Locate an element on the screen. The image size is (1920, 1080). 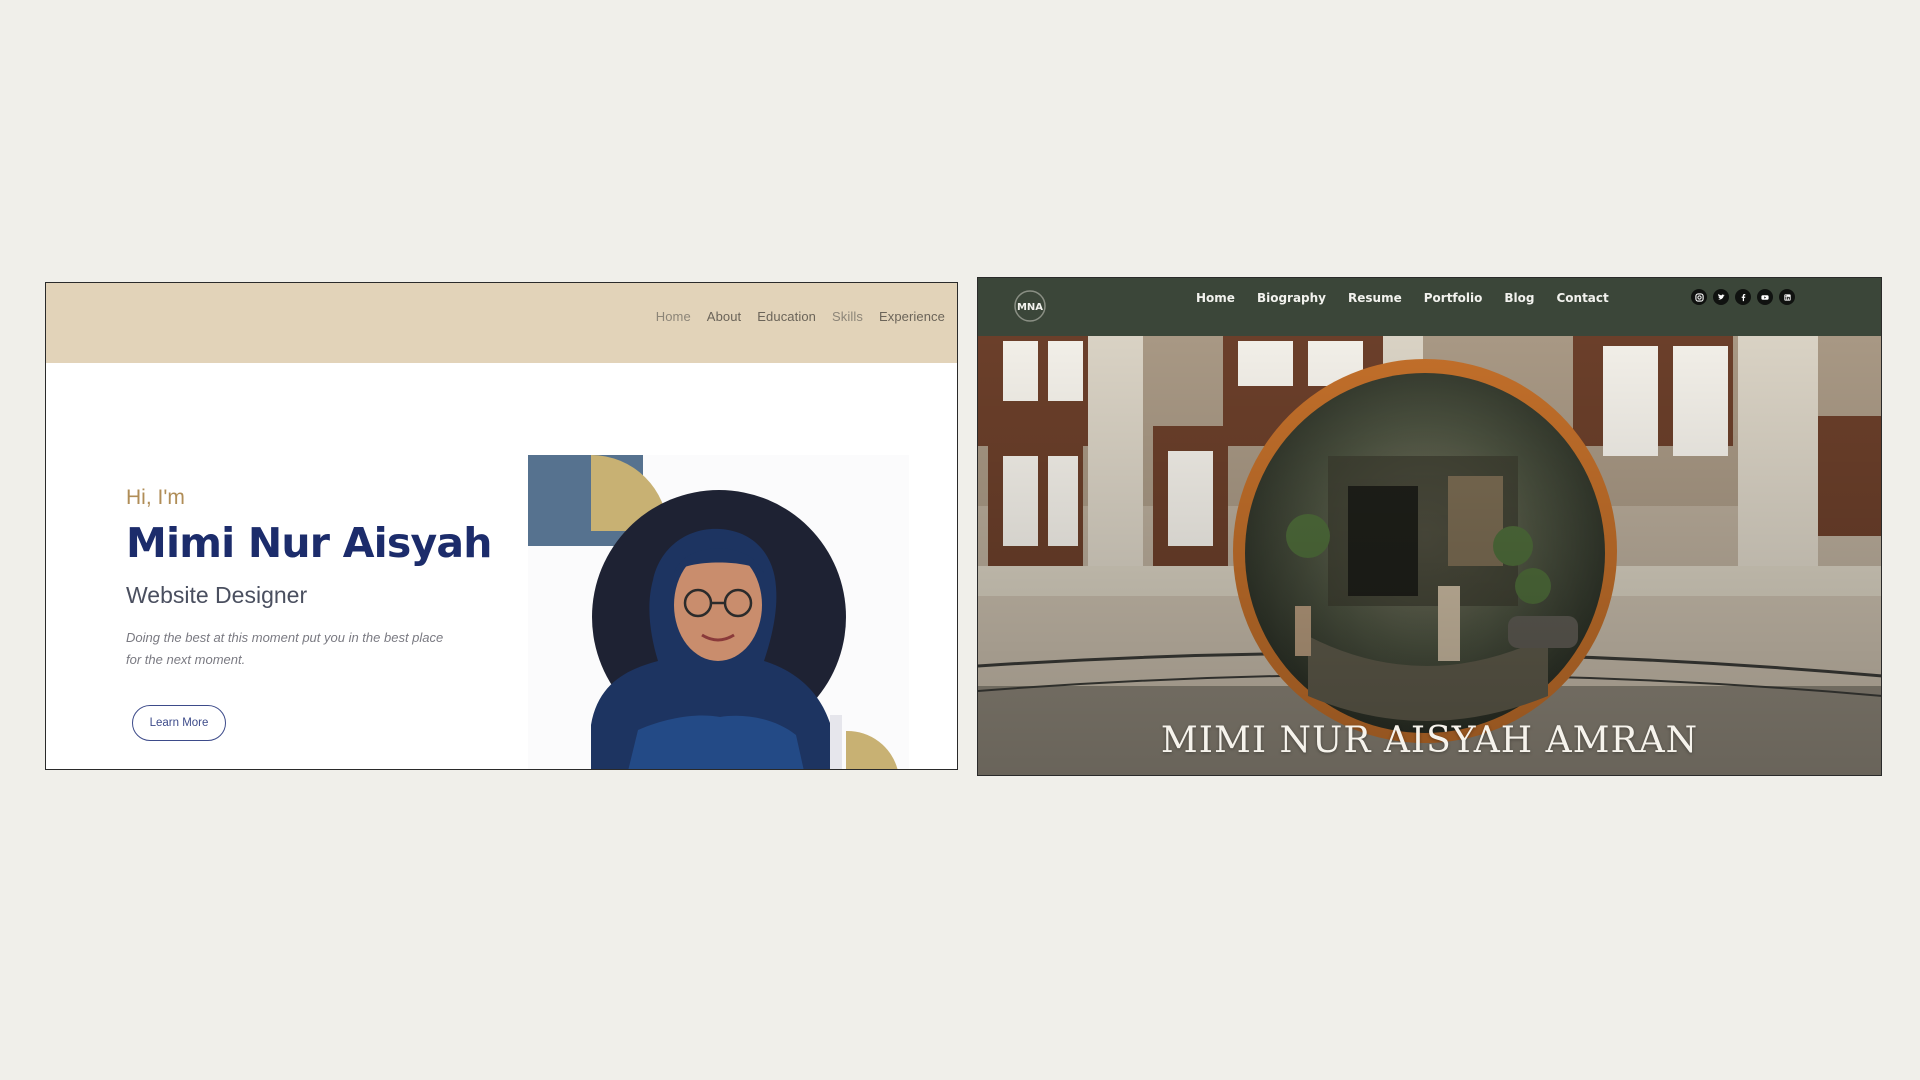
left-nav-menu: Home About Education Skills Experience is located at coordinates (800, 316).